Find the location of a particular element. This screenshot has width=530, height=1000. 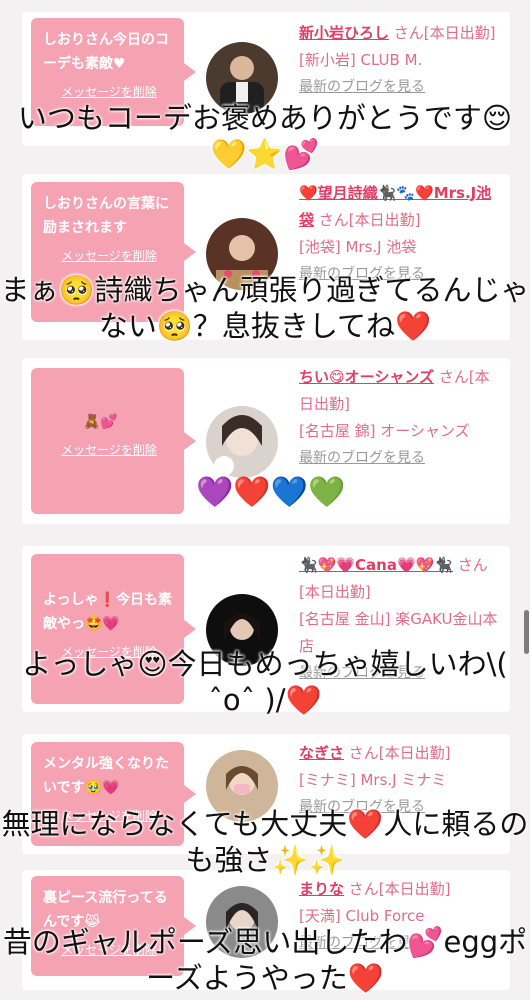

shop-name: [名古屋 錦] オーシャンズ is located at coordinates (384, 431).